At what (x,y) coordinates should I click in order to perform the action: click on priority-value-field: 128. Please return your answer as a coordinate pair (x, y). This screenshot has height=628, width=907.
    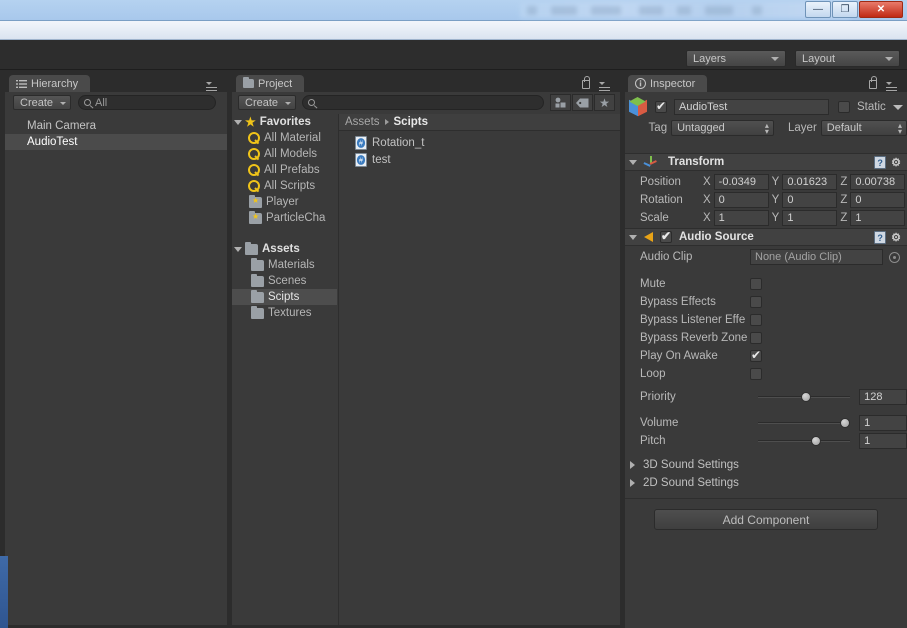
    Looking at the image, I should click on (883, 397).